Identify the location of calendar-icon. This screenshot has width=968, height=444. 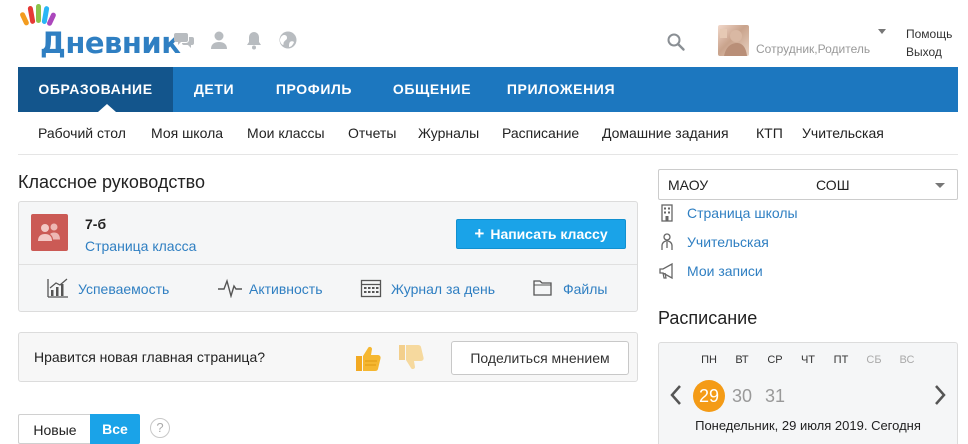
(371, 288).